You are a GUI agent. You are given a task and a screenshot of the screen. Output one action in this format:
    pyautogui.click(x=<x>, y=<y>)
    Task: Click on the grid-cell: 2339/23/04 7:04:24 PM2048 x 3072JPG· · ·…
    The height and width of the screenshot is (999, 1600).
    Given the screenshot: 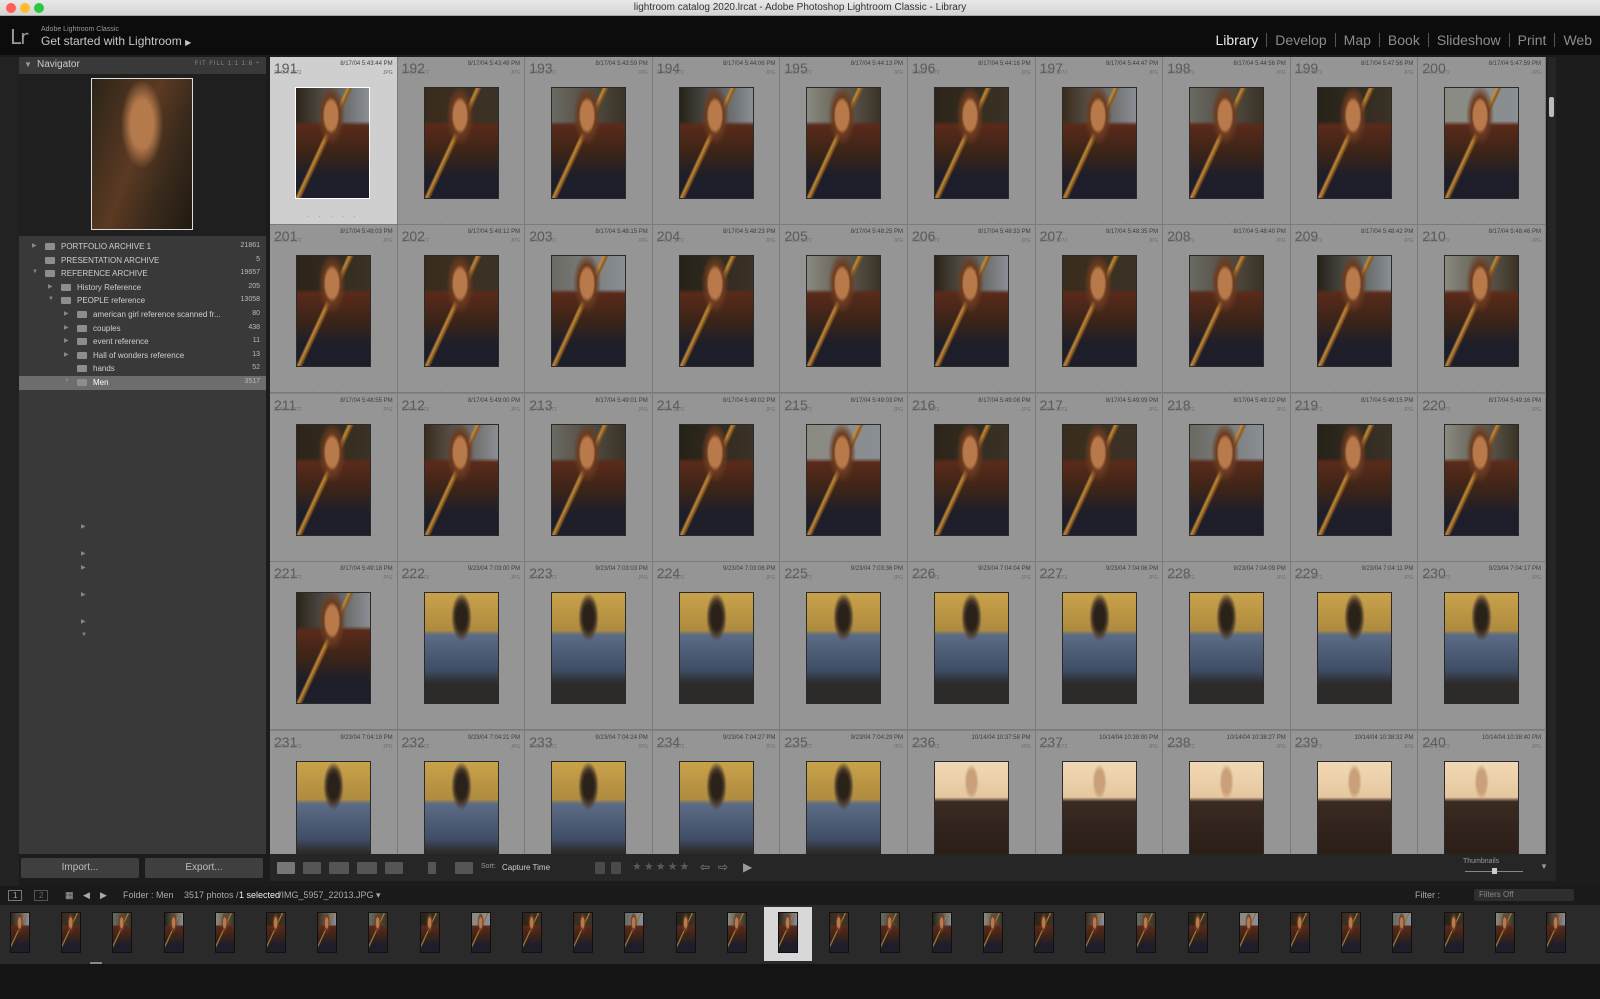 What is the action you would take?
    pyautogui.click(x=589, y=792)
    